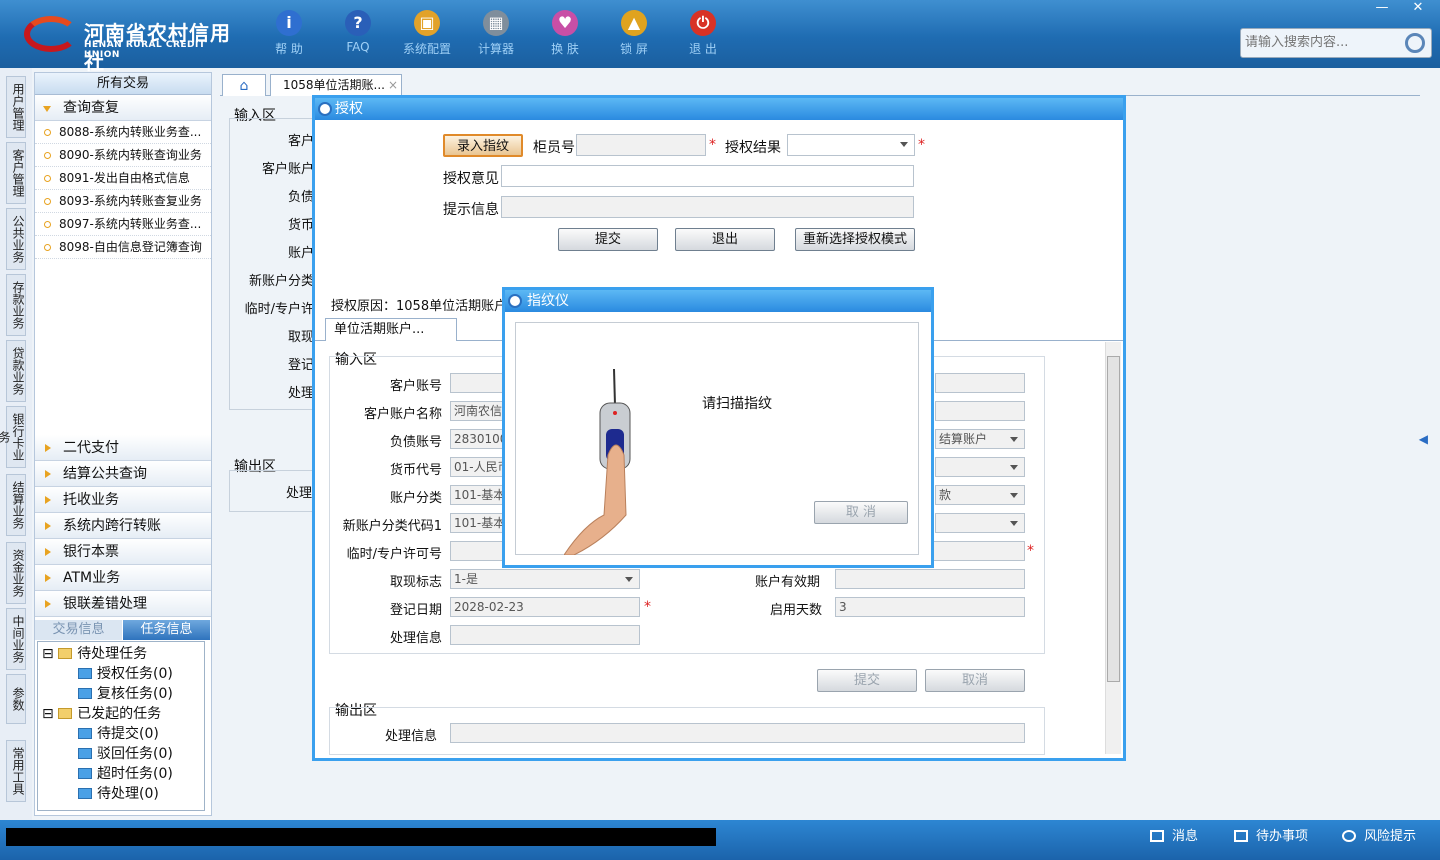  I want to click on vtab-3: 存款业务, so click(16, 305).